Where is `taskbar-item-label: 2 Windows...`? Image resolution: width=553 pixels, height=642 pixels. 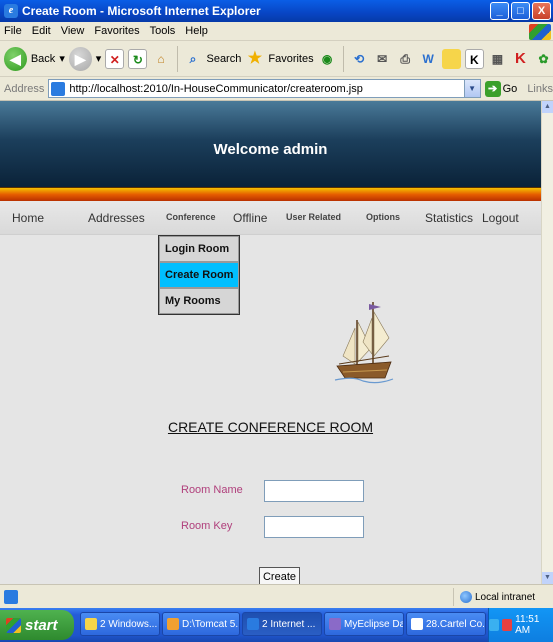
taskbar-item-label: 2 Windows... is located at coordinates (129, 624).